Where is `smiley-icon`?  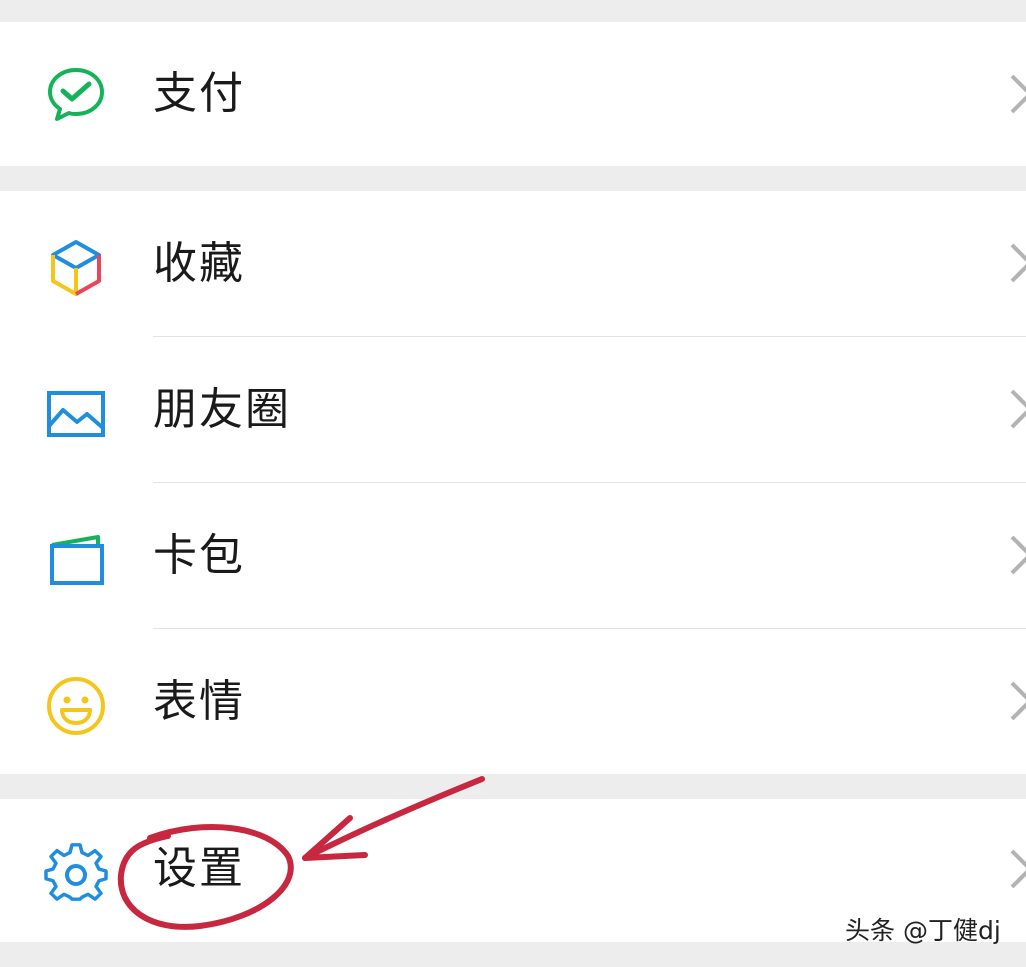
smiley-icon is located at coordinates (76, 706).